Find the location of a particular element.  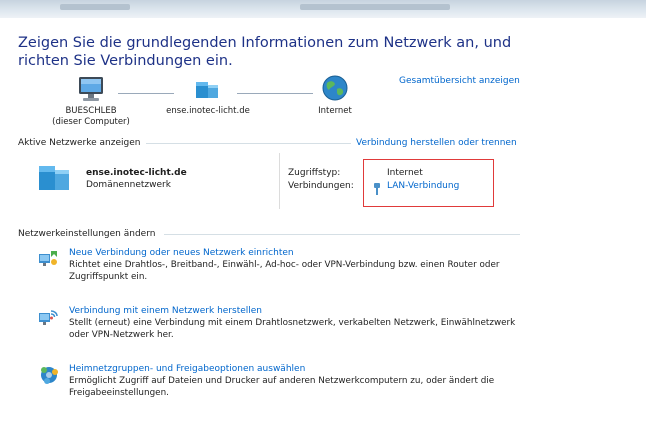

highlight-box is located at coordinates (428, 183).